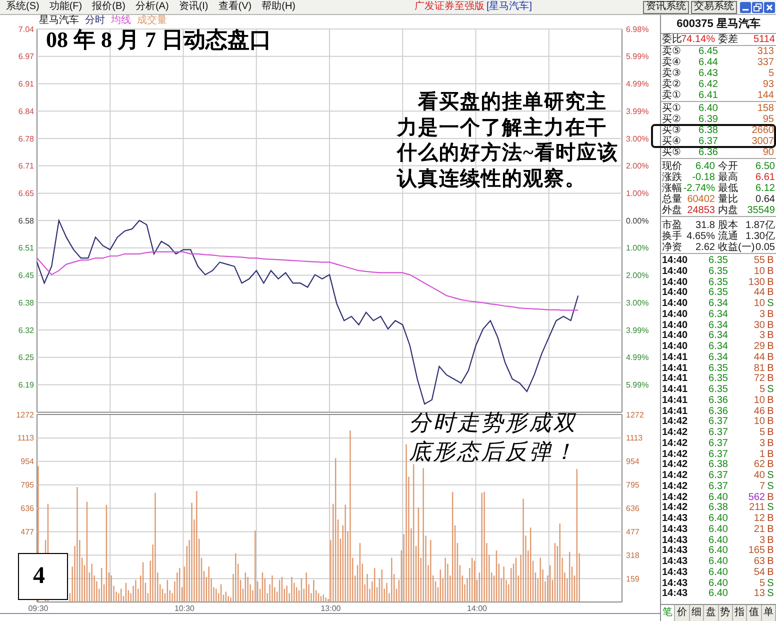 The image size is (776, 621). I want to click on annotation-text: 看买盘的挂单研究主力是一个了解主力在干什么的好方法~看时应该认真连续性的观察。, so click(508, 141).